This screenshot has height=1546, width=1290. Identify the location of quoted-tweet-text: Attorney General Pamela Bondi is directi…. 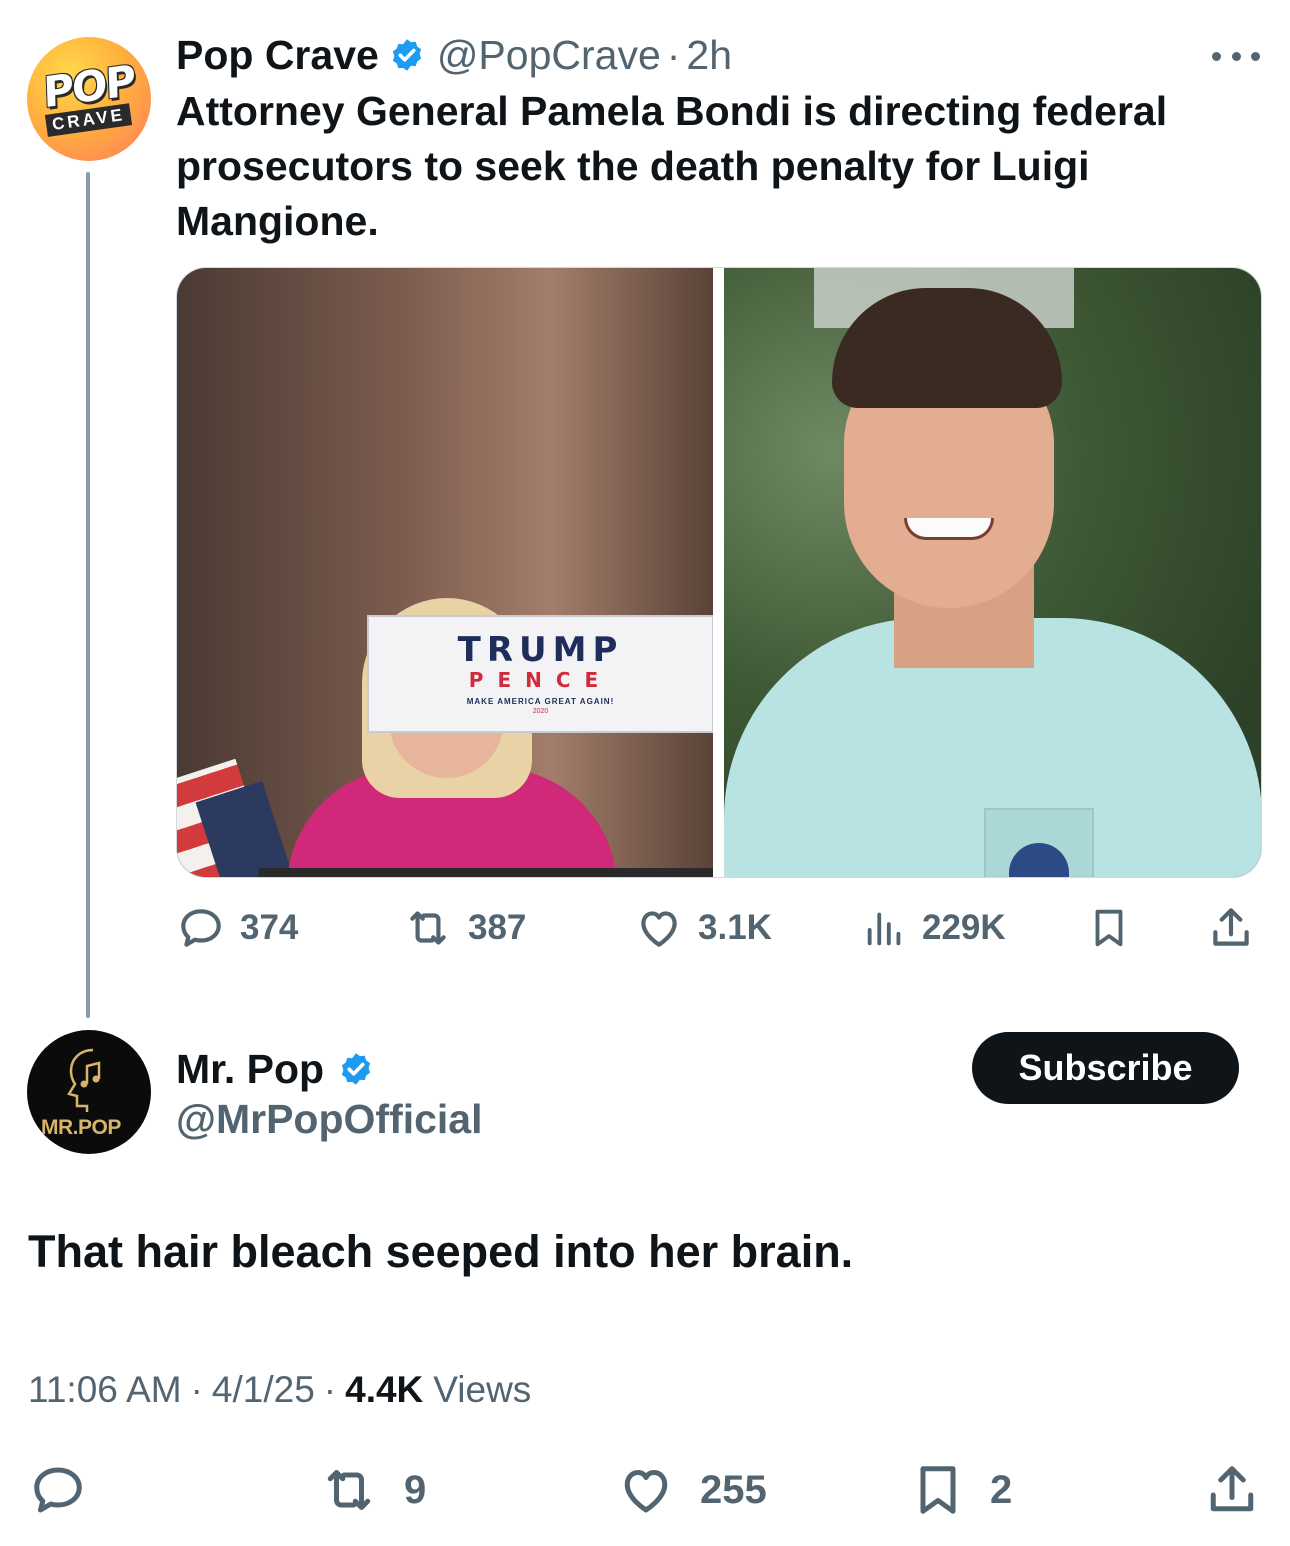
(672, 166).